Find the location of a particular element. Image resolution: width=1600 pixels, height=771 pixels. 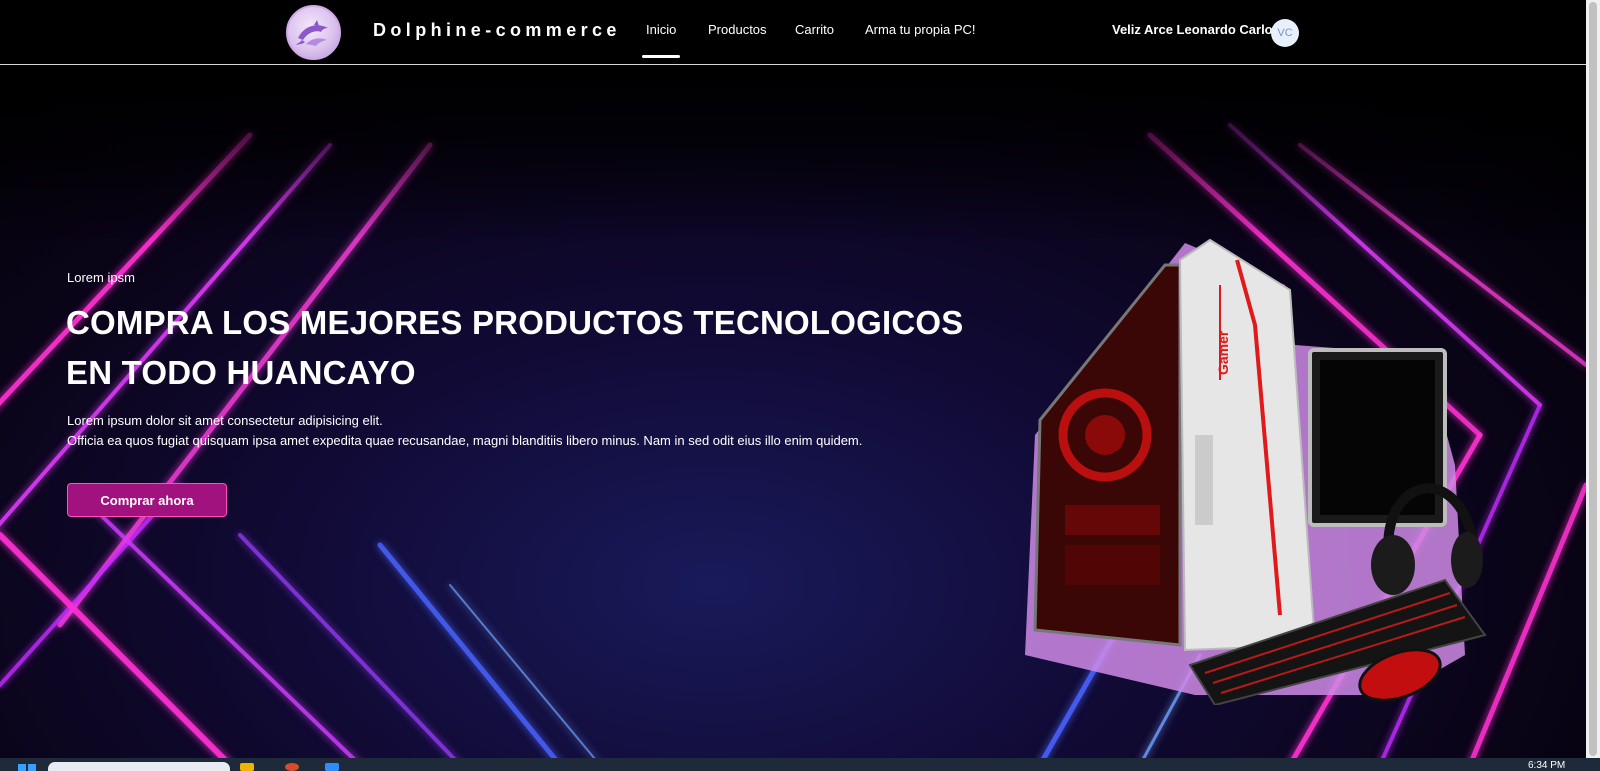

scrollbar-thumb is located at coordinates (1593, 379).